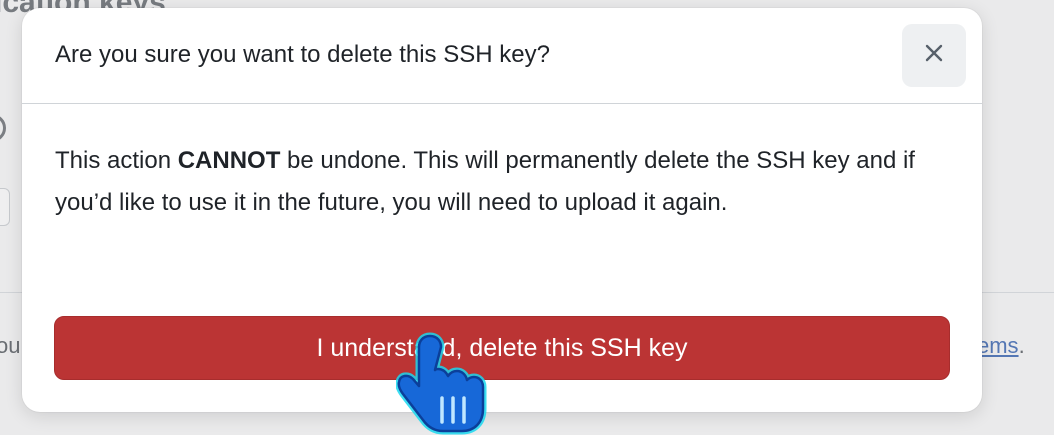 Image resolution: width=1054 pixels, height=435 pixels. I want to click on confirm-delete-label: I understand, delete this SSH key, so click(502, 347).